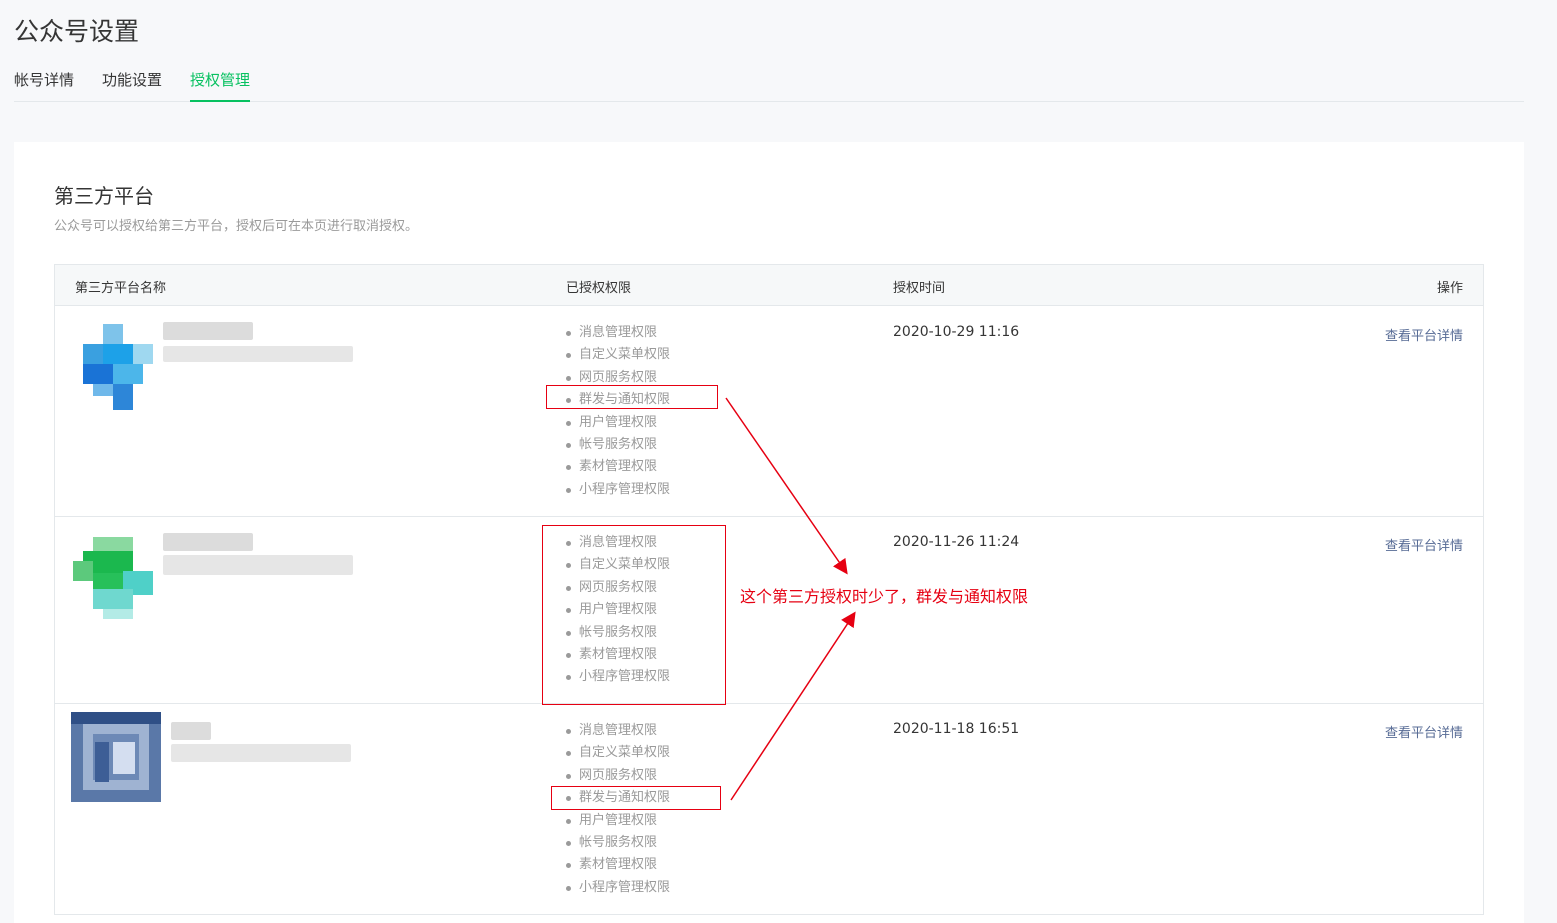 This screenshot has width=1557, height=923. Describe the element at coordinates (121, 288) in the screenshot. I see `header-name: 第三方平台名称` at that location.